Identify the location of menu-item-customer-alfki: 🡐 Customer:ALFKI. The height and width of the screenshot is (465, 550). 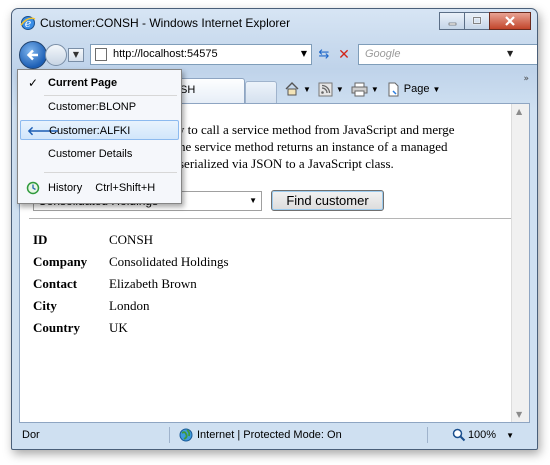
(99, 130).